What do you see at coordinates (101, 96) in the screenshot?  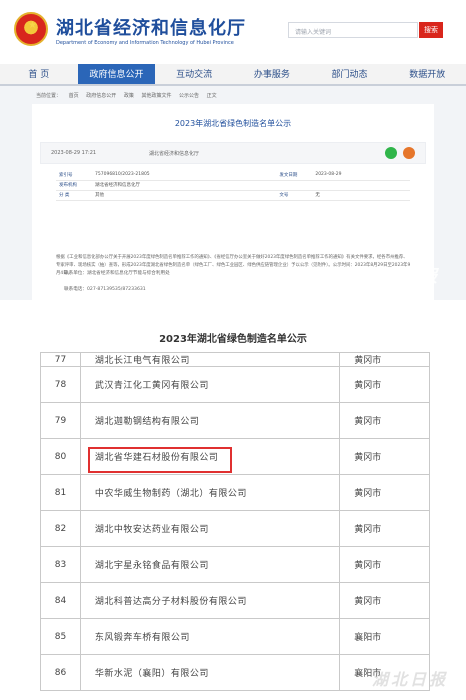 I see `breadcrumb-item: 政府信息公开` at bounding box center [101, 96].